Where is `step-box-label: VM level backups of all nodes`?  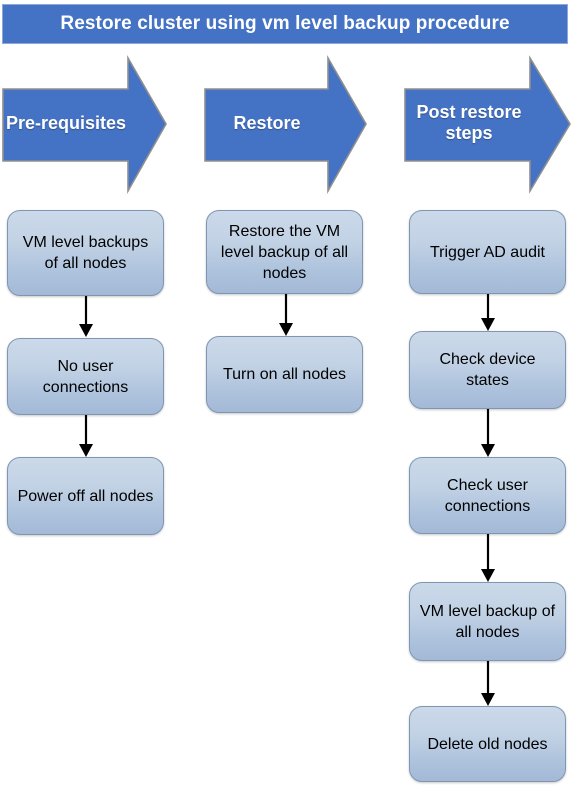 step-box-label: VM level backups of all nodes is located at coordinates (85, 253).